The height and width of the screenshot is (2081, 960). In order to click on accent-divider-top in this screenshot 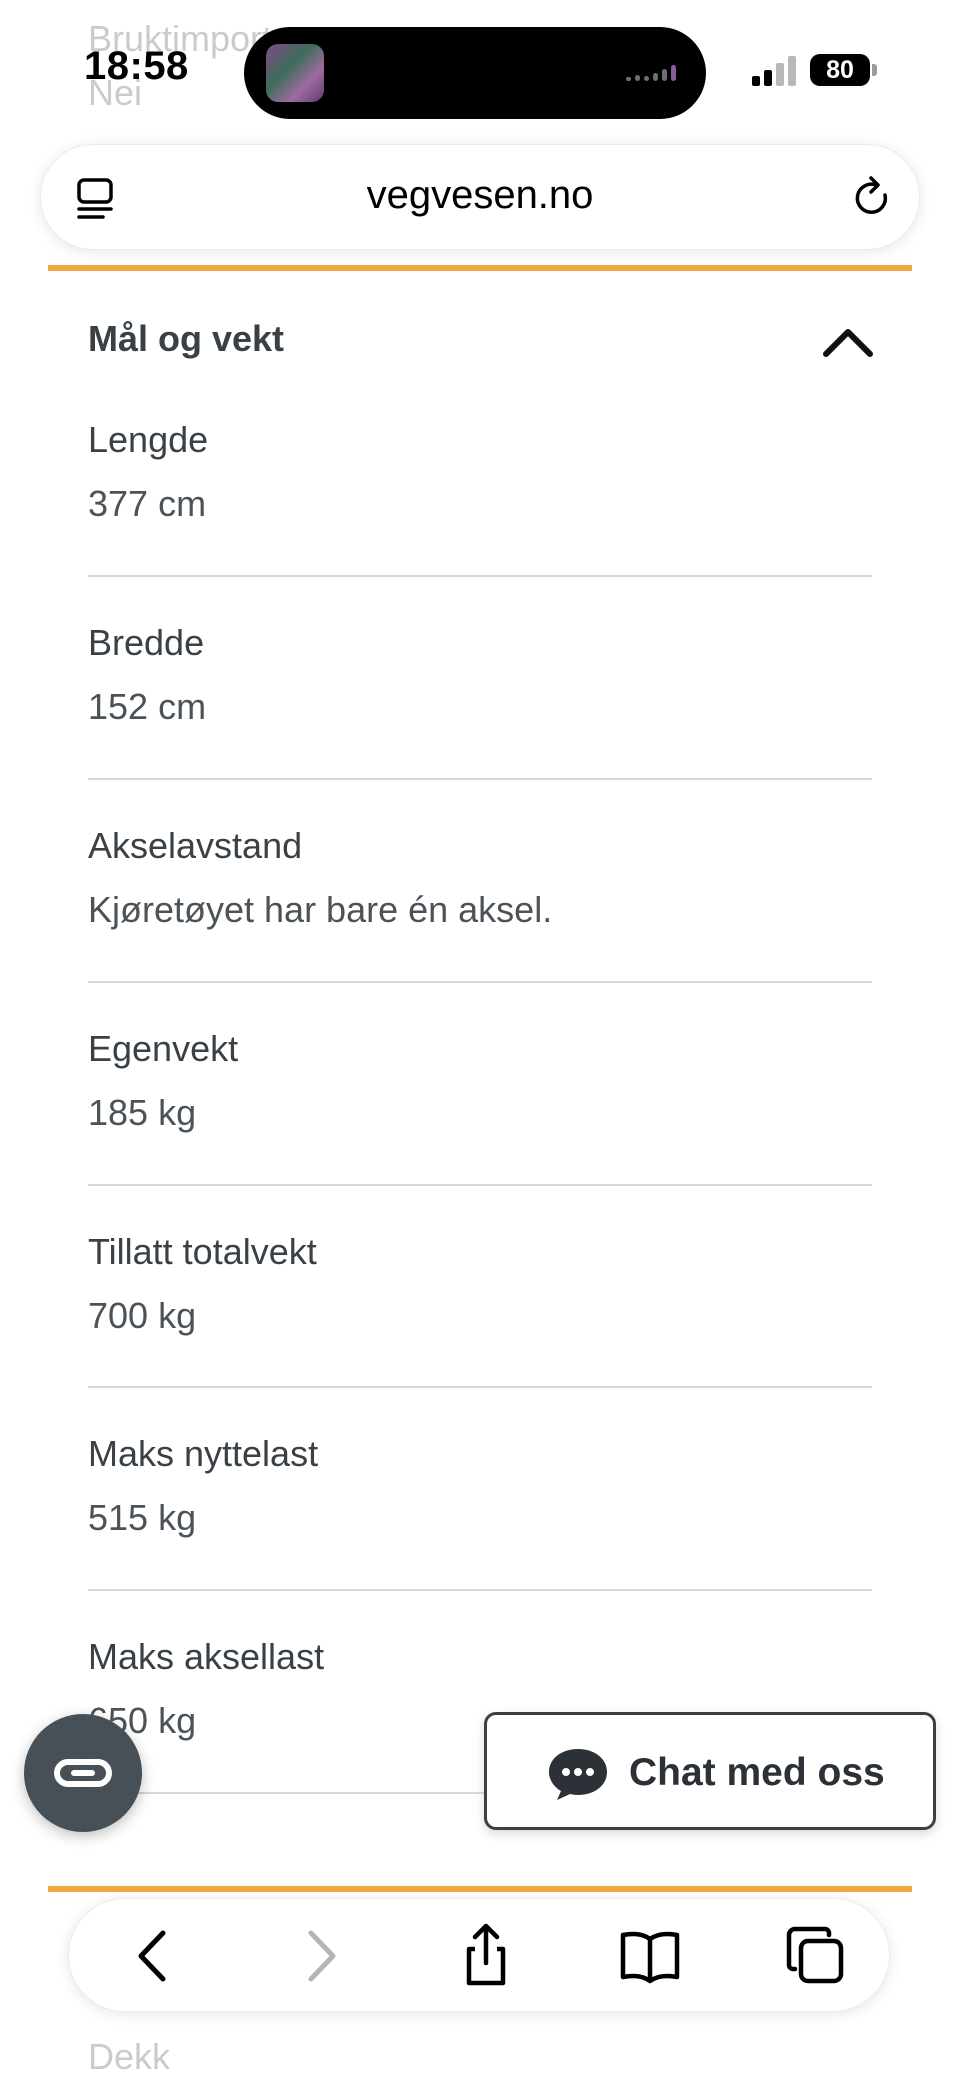, I will do `click(480, 268)`.